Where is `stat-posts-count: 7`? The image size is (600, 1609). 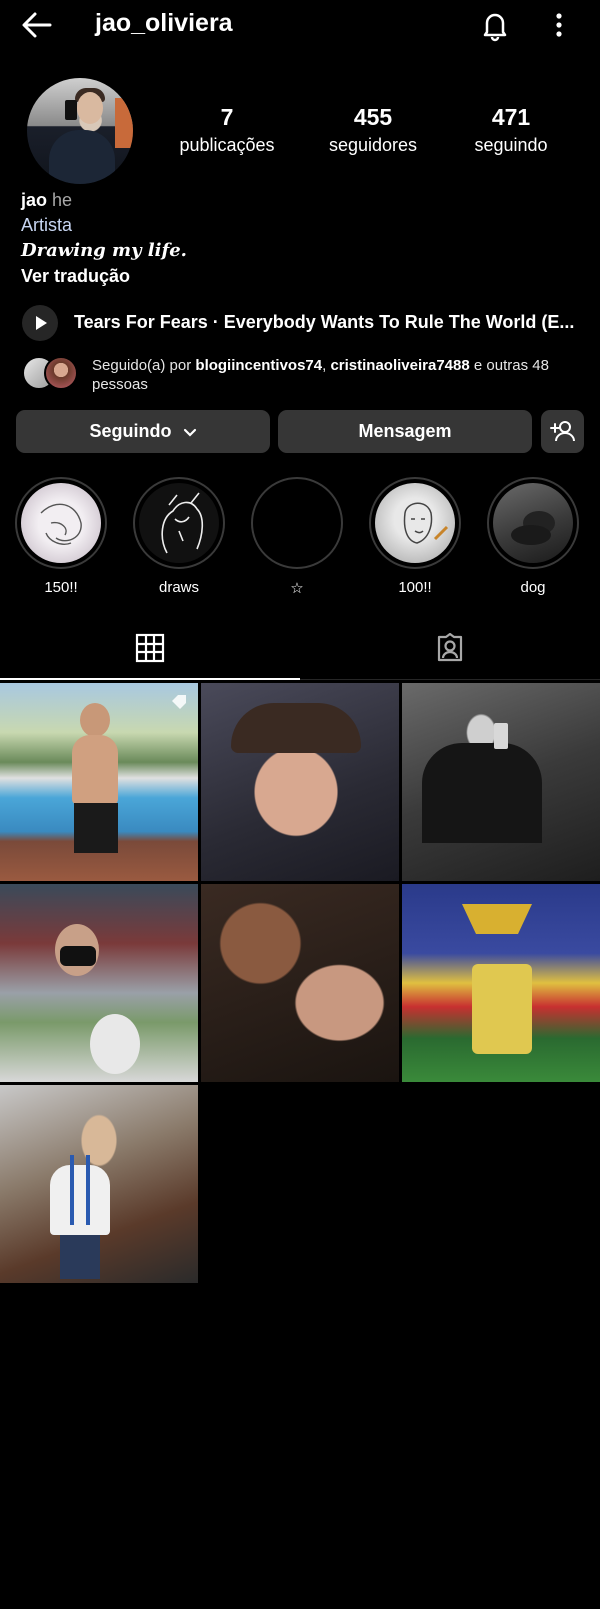
stat-posts-count: 7 is located at coordinates (227, 117).